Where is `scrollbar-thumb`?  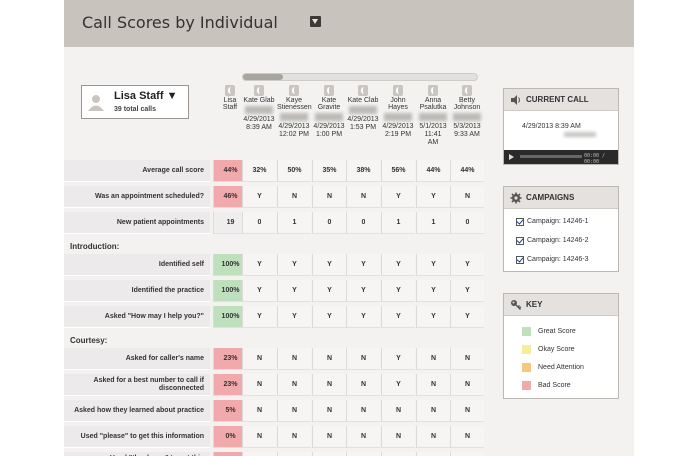
scrollbar-thumb is located at coordinates (263, 77).